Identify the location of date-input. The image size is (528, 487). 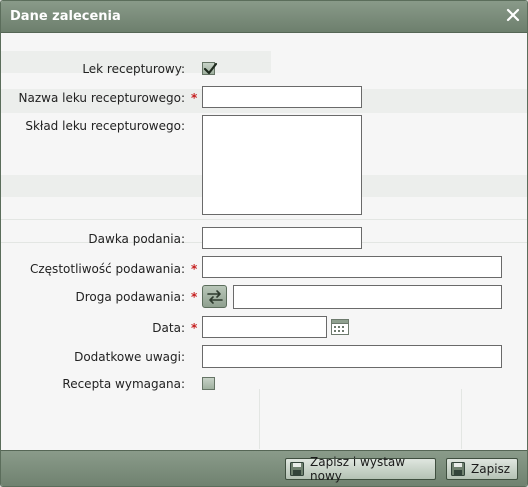
(264, 327).